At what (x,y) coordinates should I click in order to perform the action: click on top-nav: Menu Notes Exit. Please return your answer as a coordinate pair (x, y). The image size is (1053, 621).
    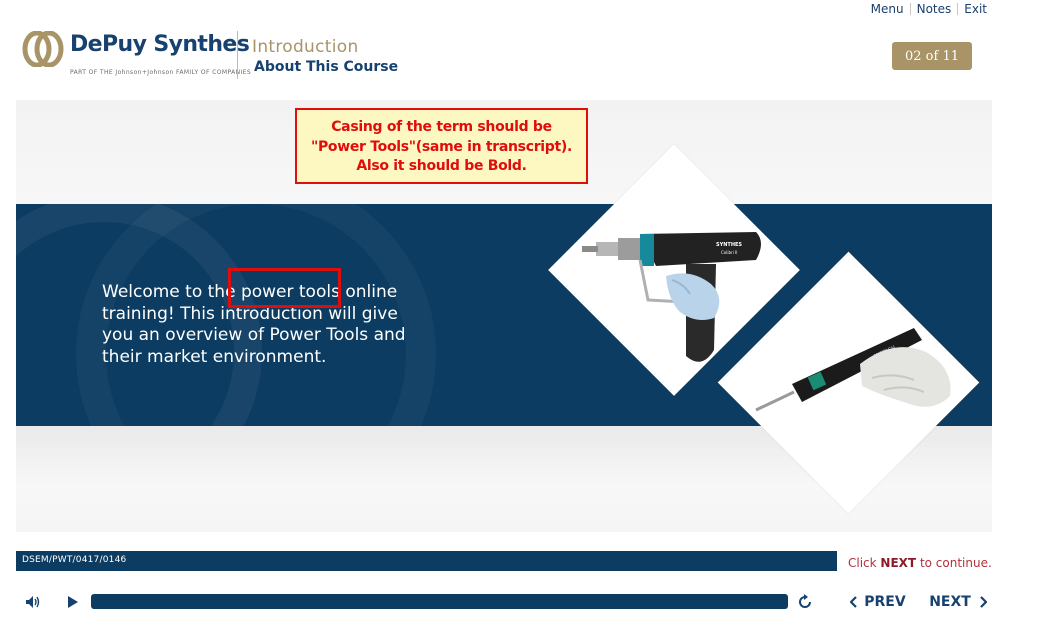
    Looking at the image, I should click on (929, 9).